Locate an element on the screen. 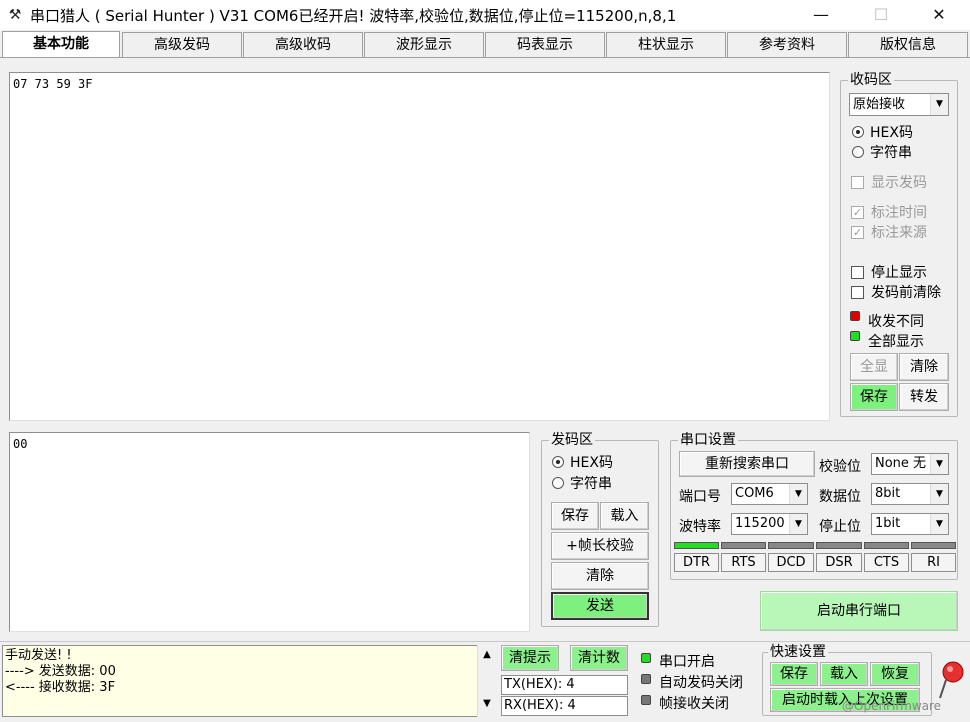 This screenshot has height=722, width=970. signal-dsr-label: DSR is located at coordinates (839, 562).